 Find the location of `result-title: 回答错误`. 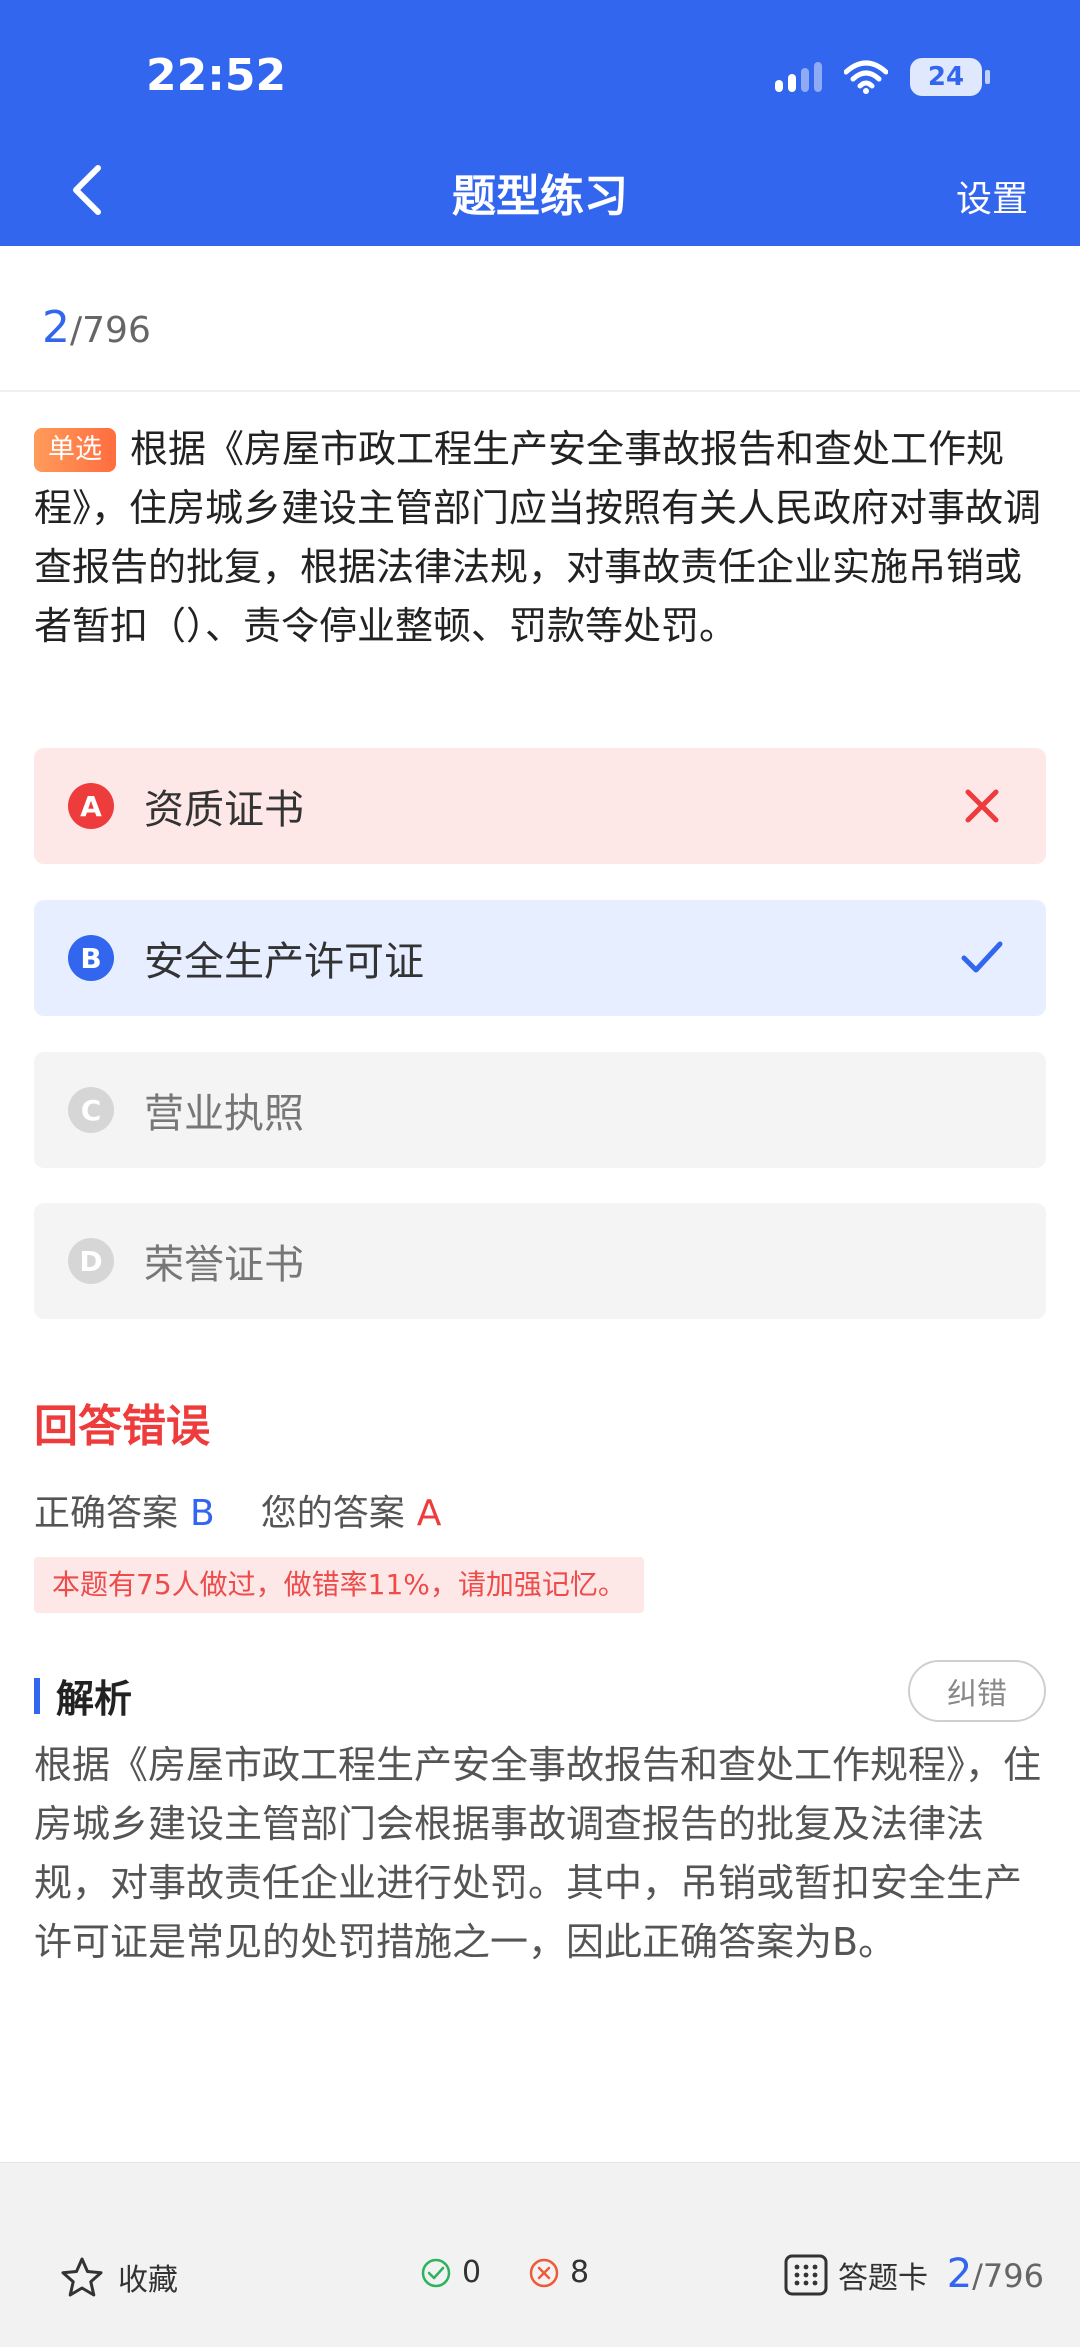

result-title: 回答错误 is located at coordinates (122, 1426).